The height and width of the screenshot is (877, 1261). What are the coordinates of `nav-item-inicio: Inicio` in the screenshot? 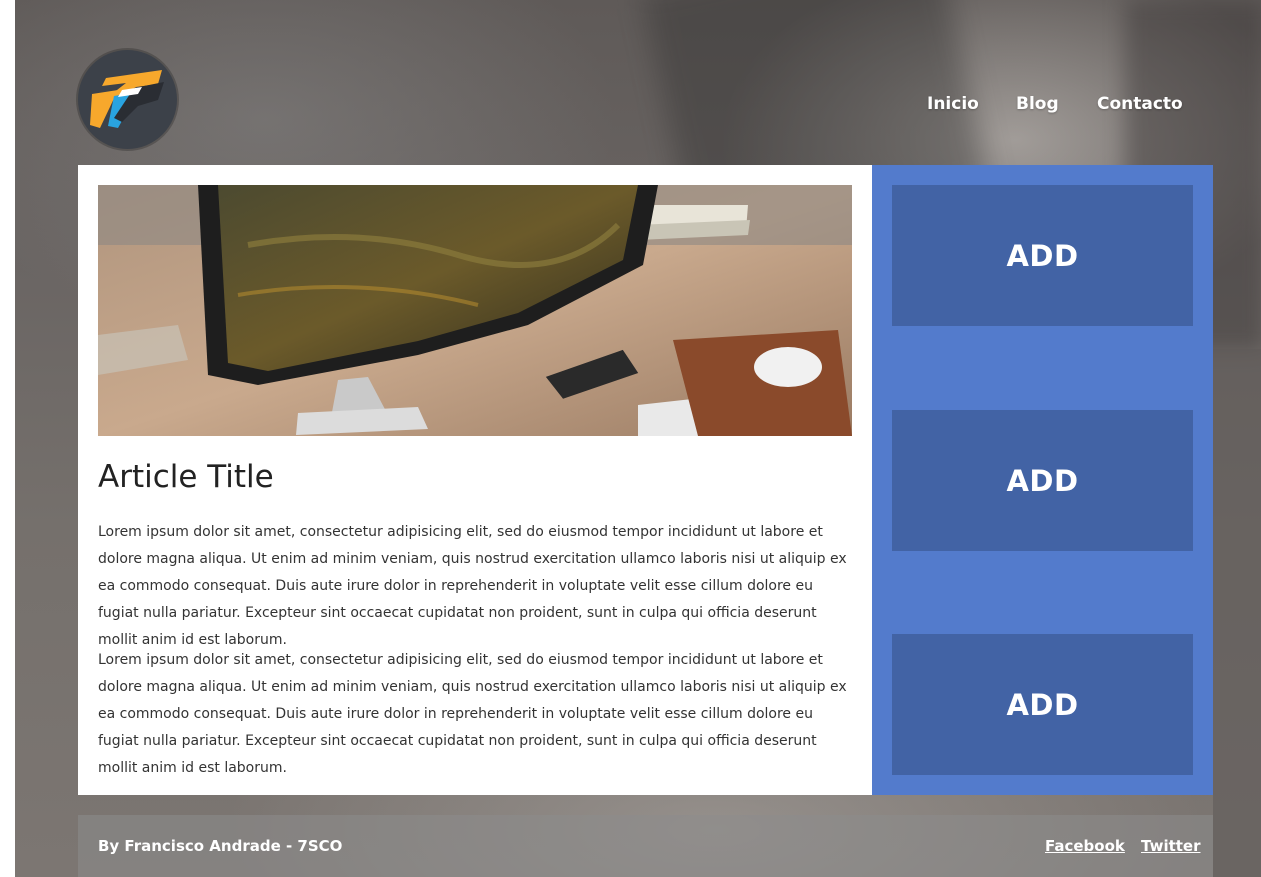 It's located at (953, 104).